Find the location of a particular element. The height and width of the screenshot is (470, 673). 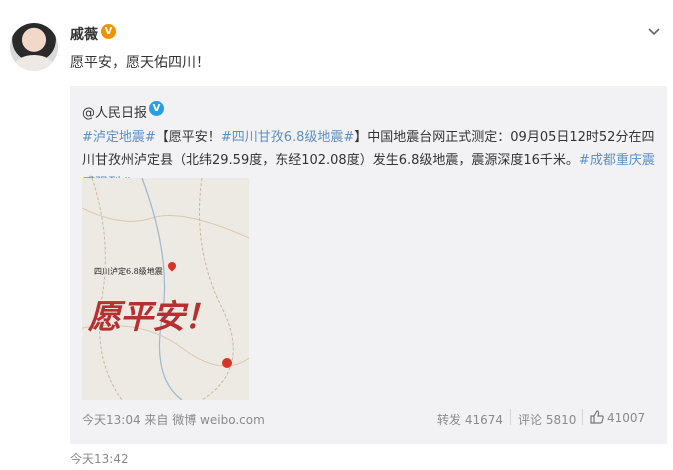

repost-time: 今天13:04 is located at coordinates (111, 420).